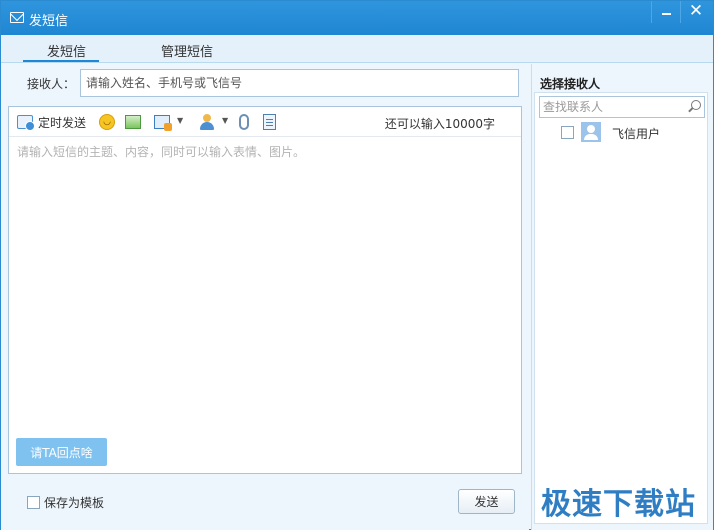 This screenshot has height=530, width=714. What do you see at coordinates (570, 84) in the screenshot?
I see `sidebar-title: 选择接收人` at bounding box center [570, 84].